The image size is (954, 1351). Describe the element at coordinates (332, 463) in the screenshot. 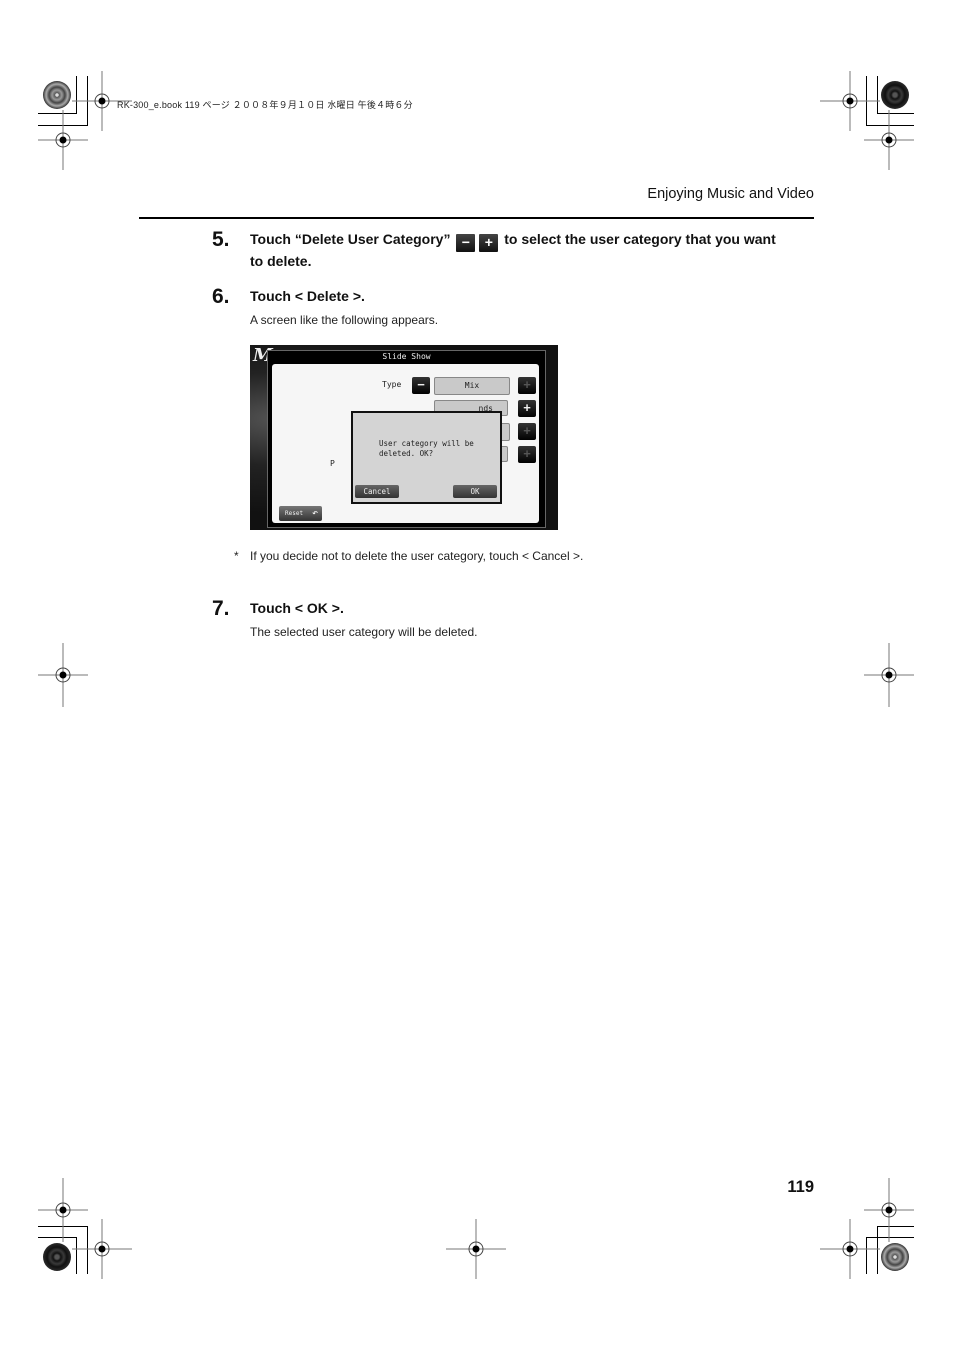

I see `partial-label: P` at that location.